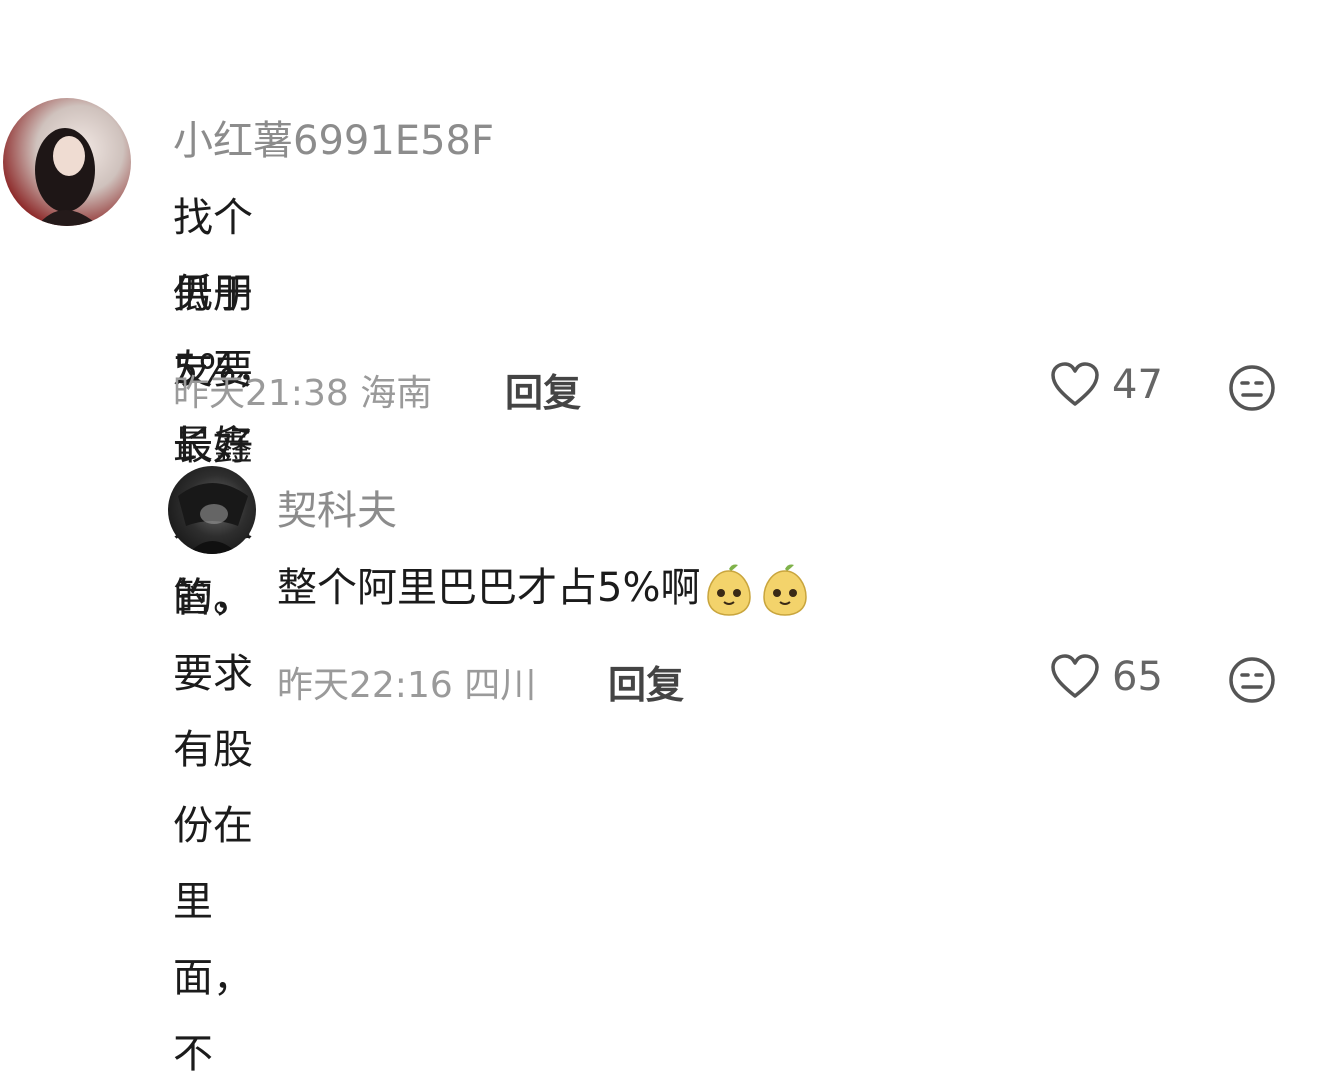  I want to click on comment-text-content: 整个阿里巴巴才占5%啊, so click(489, 588).